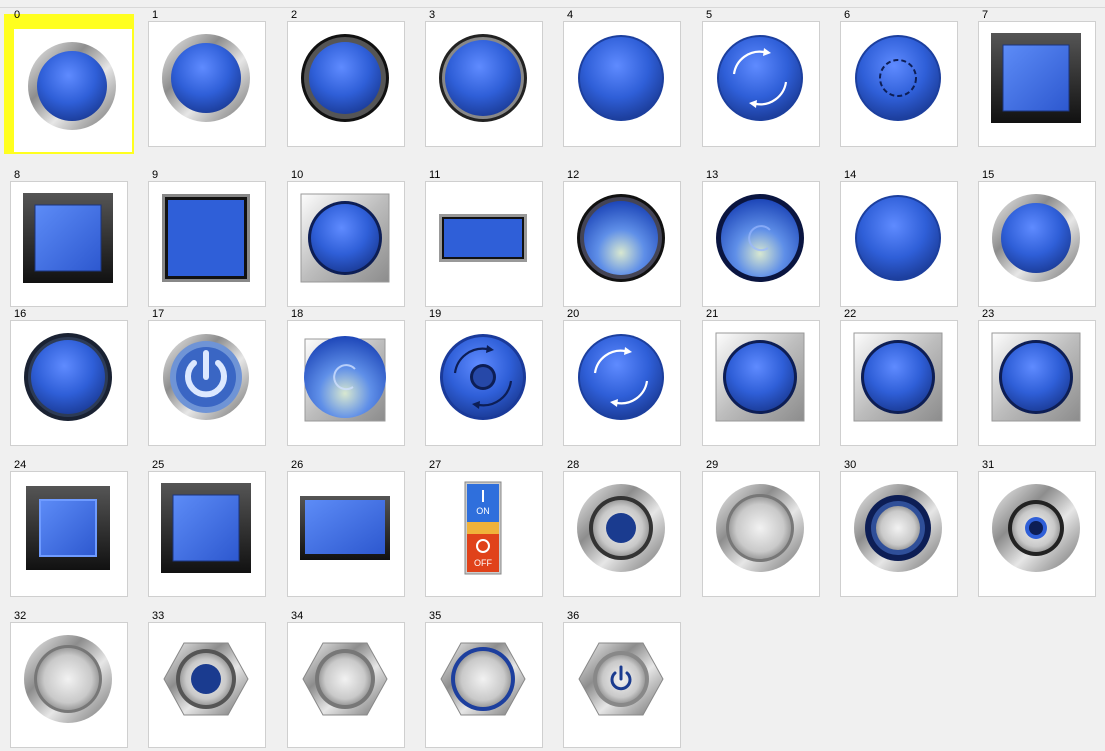 This screenshot has width=1105, height=751. Describe the element at coordinates (68, 529) in the screenshot. I see `button-style-cell-24: 24` at that location.